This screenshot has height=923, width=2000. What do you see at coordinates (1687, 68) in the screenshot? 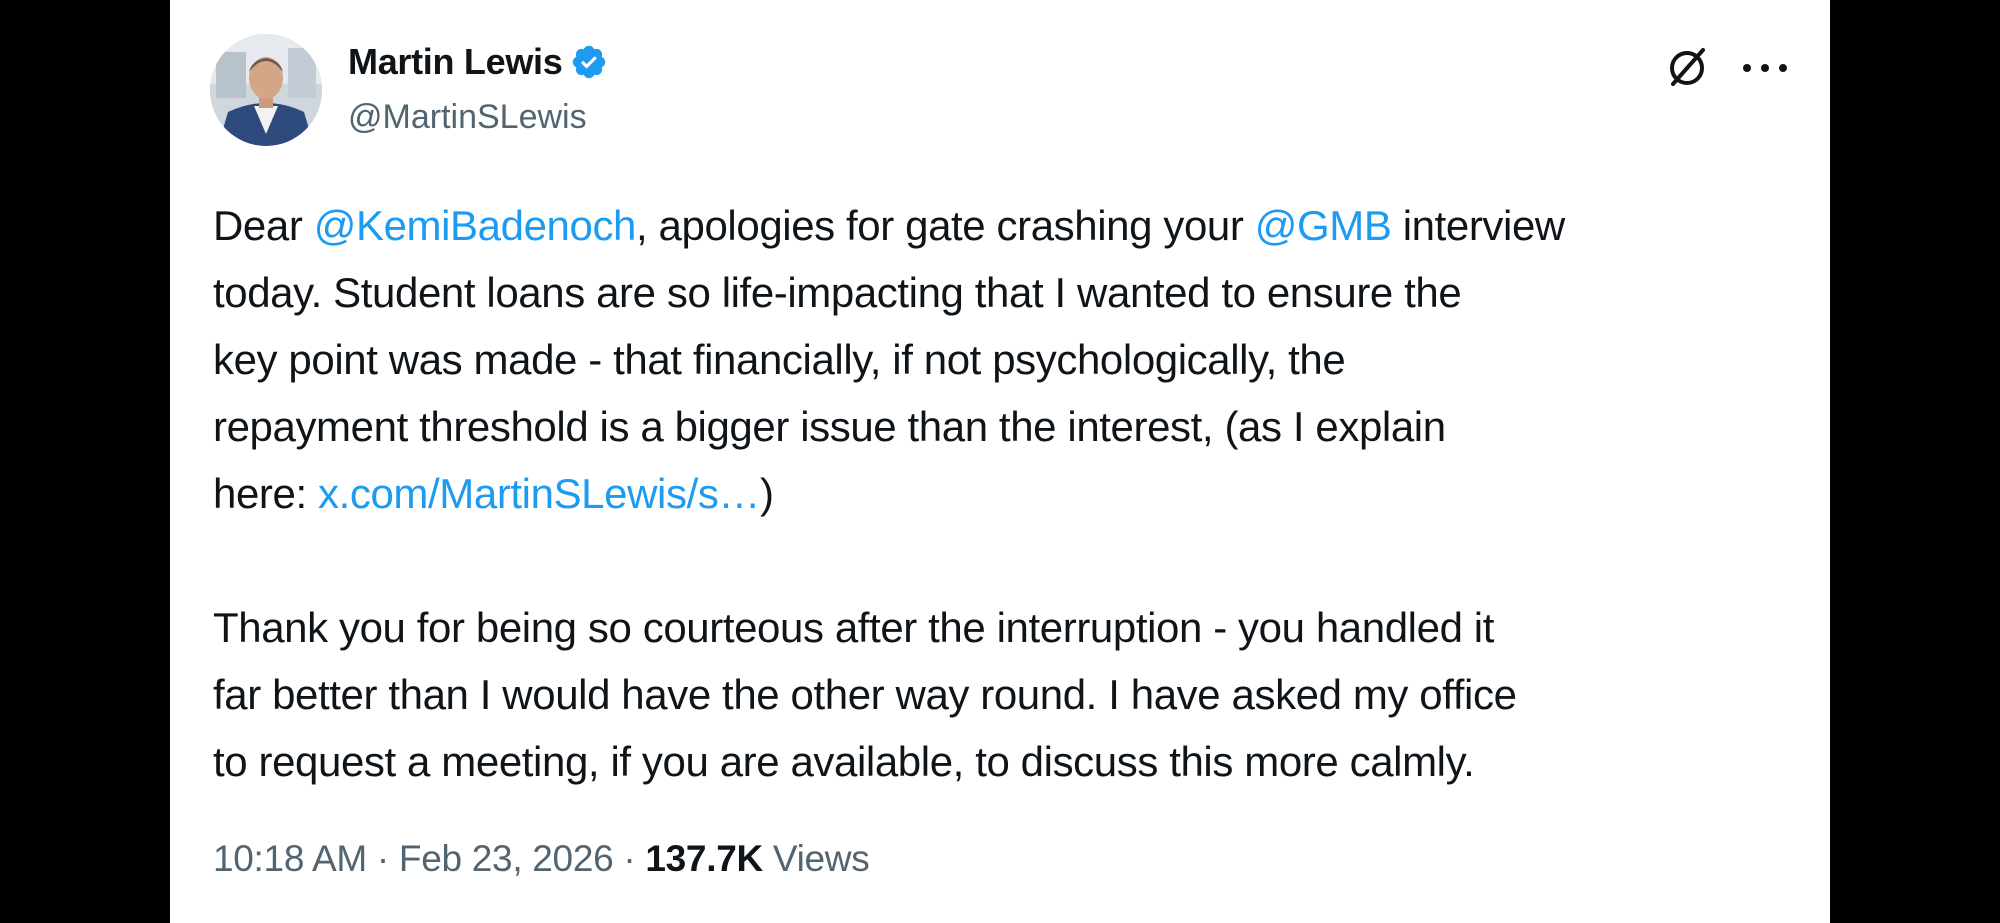
I see `grok-icon` at bounding box center [1687, 68].